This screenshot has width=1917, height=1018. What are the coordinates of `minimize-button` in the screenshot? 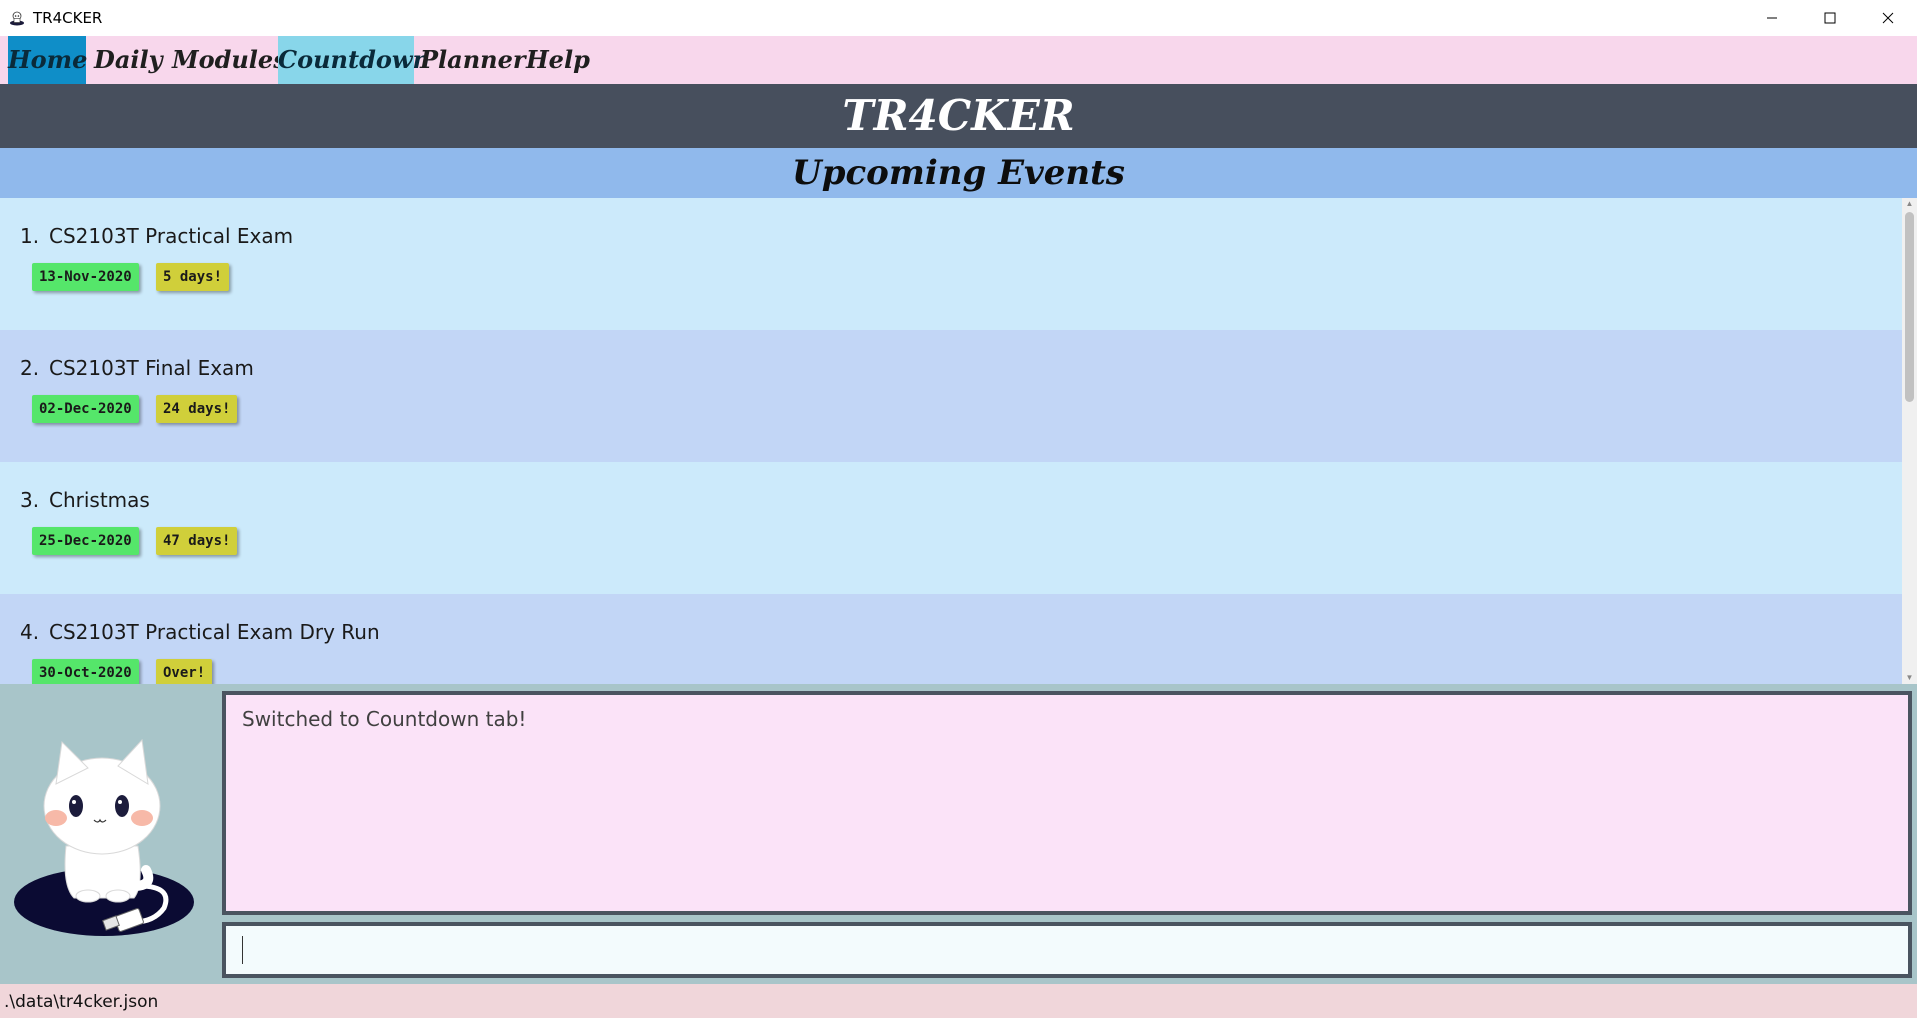 It's located at (1772, 18).